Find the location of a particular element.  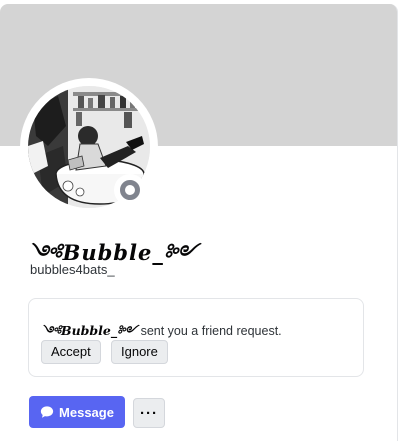

avatar-container is located at coordinates (89, 147).